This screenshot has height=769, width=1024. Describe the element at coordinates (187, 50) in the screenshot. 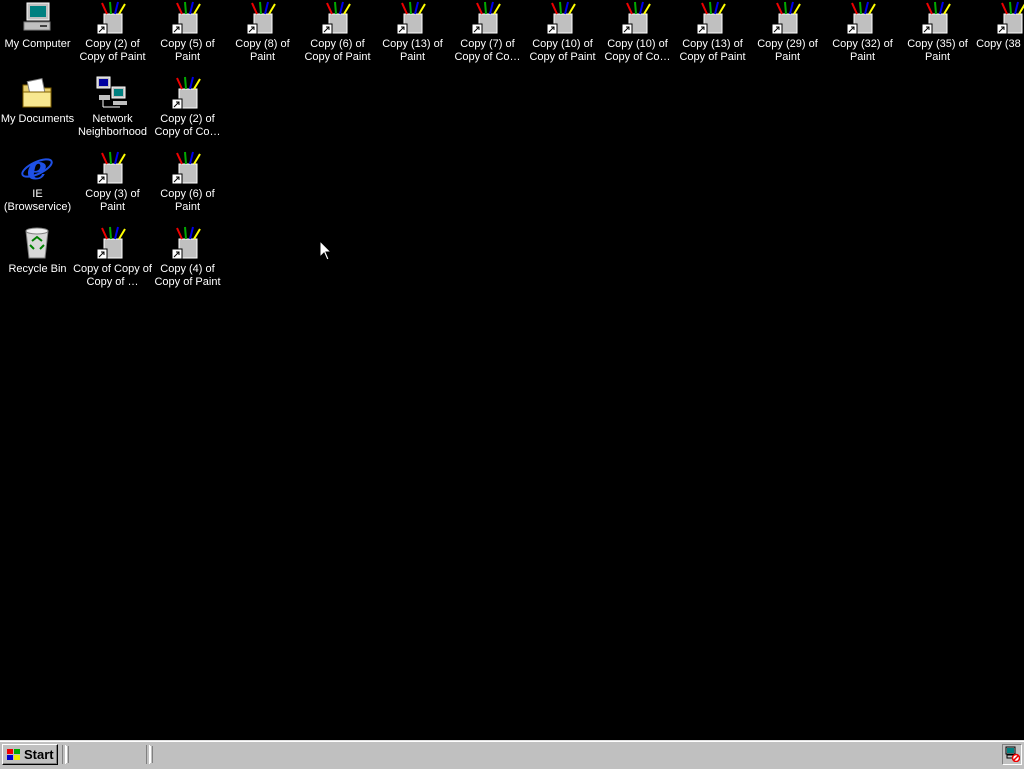

I see `desktop-icon-label: Copy (5) of Paint` at that location.